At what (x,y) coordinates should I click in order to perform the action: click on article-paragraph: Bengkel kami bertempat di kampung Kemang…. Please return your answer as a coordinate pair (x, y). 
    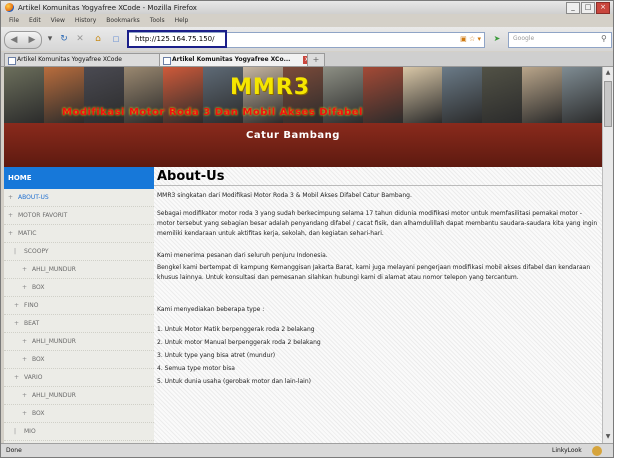
    Looking at the image, I should click on (374, 272).